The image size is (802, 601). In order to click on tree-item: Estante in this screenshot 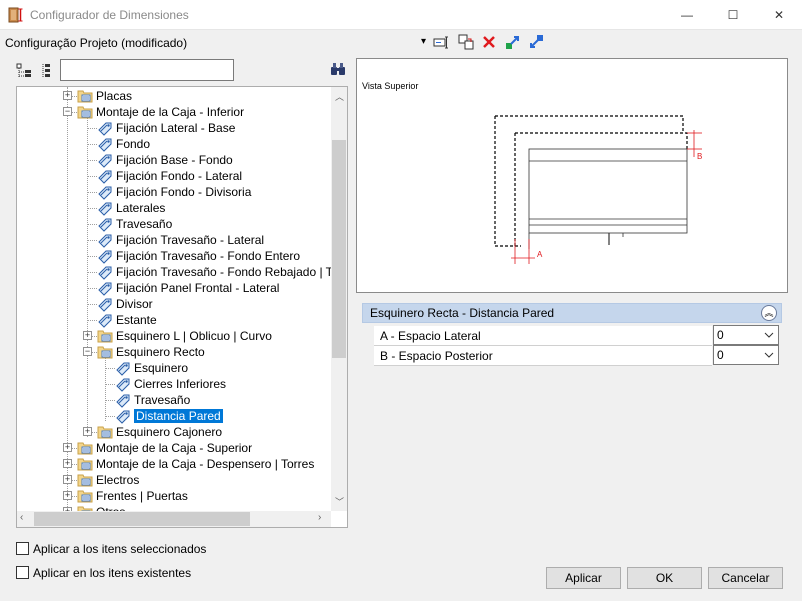, I will do `click(136, 320)`.